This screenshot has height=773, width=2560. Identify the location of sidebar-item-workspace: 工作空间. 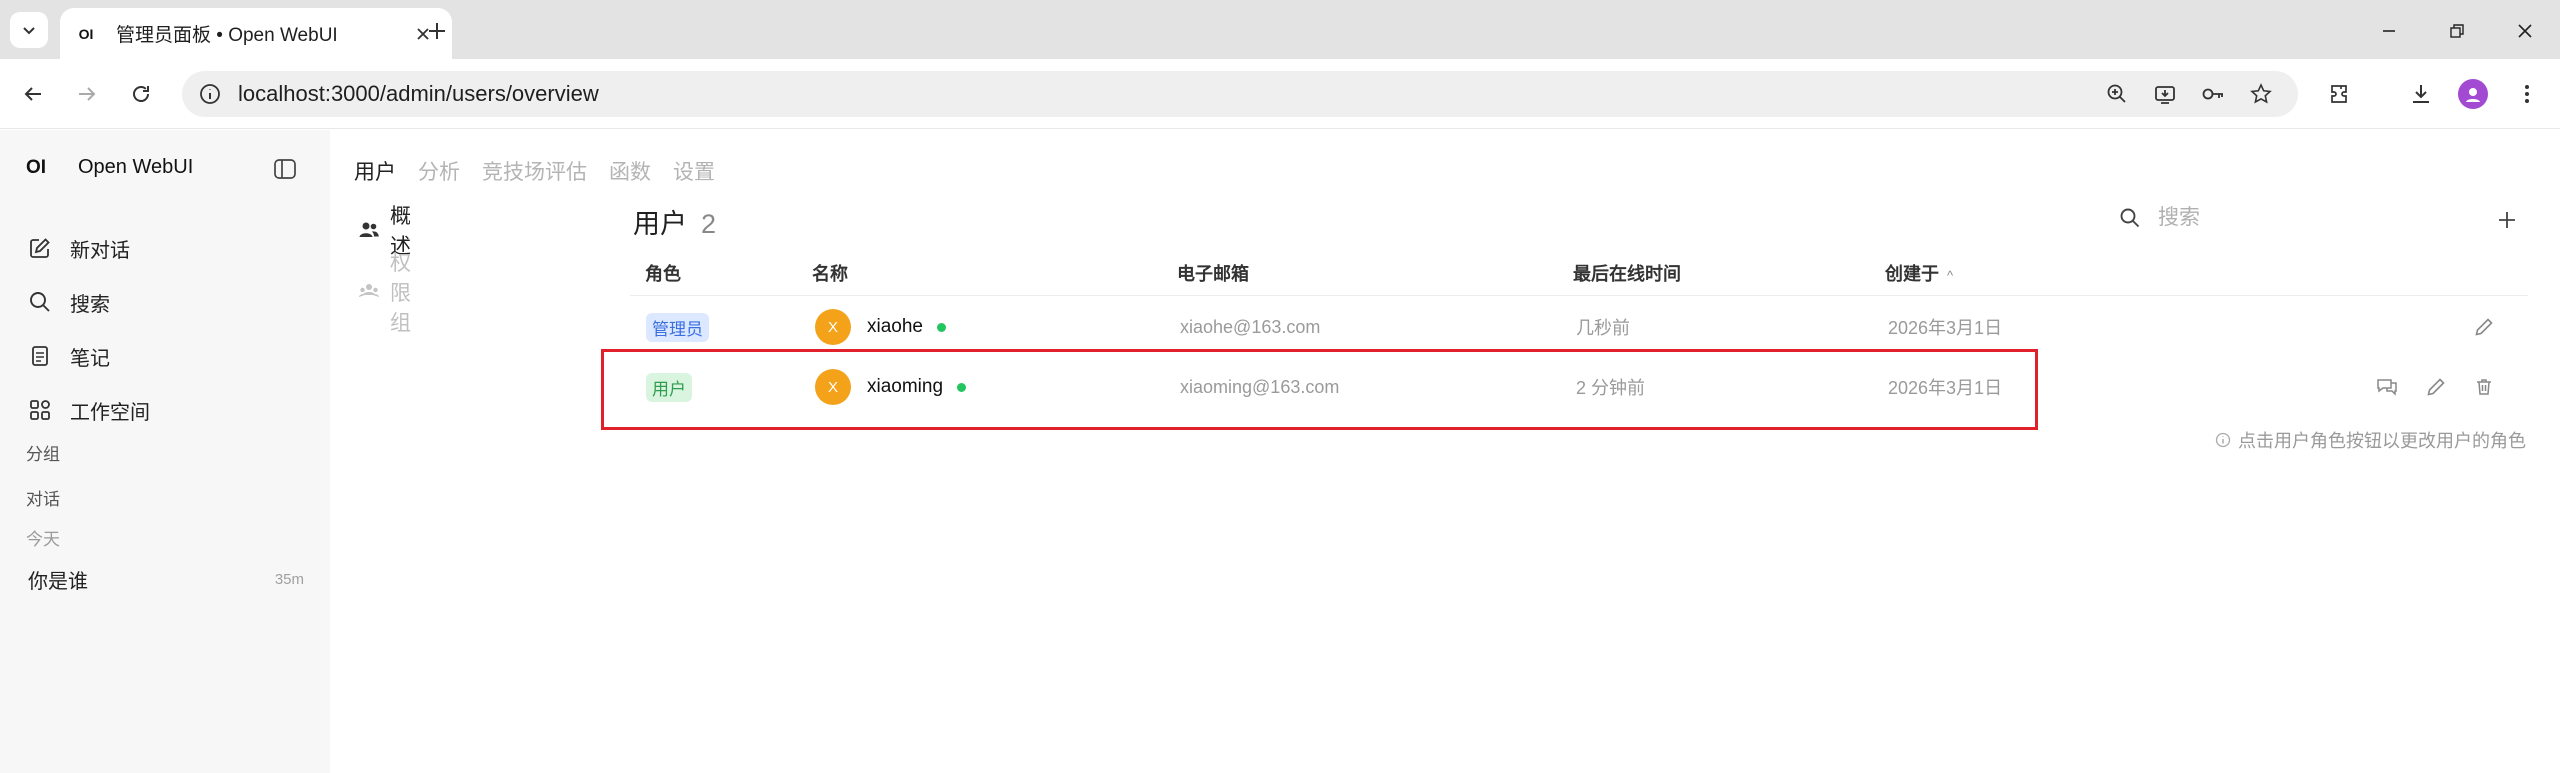
(88, 410).